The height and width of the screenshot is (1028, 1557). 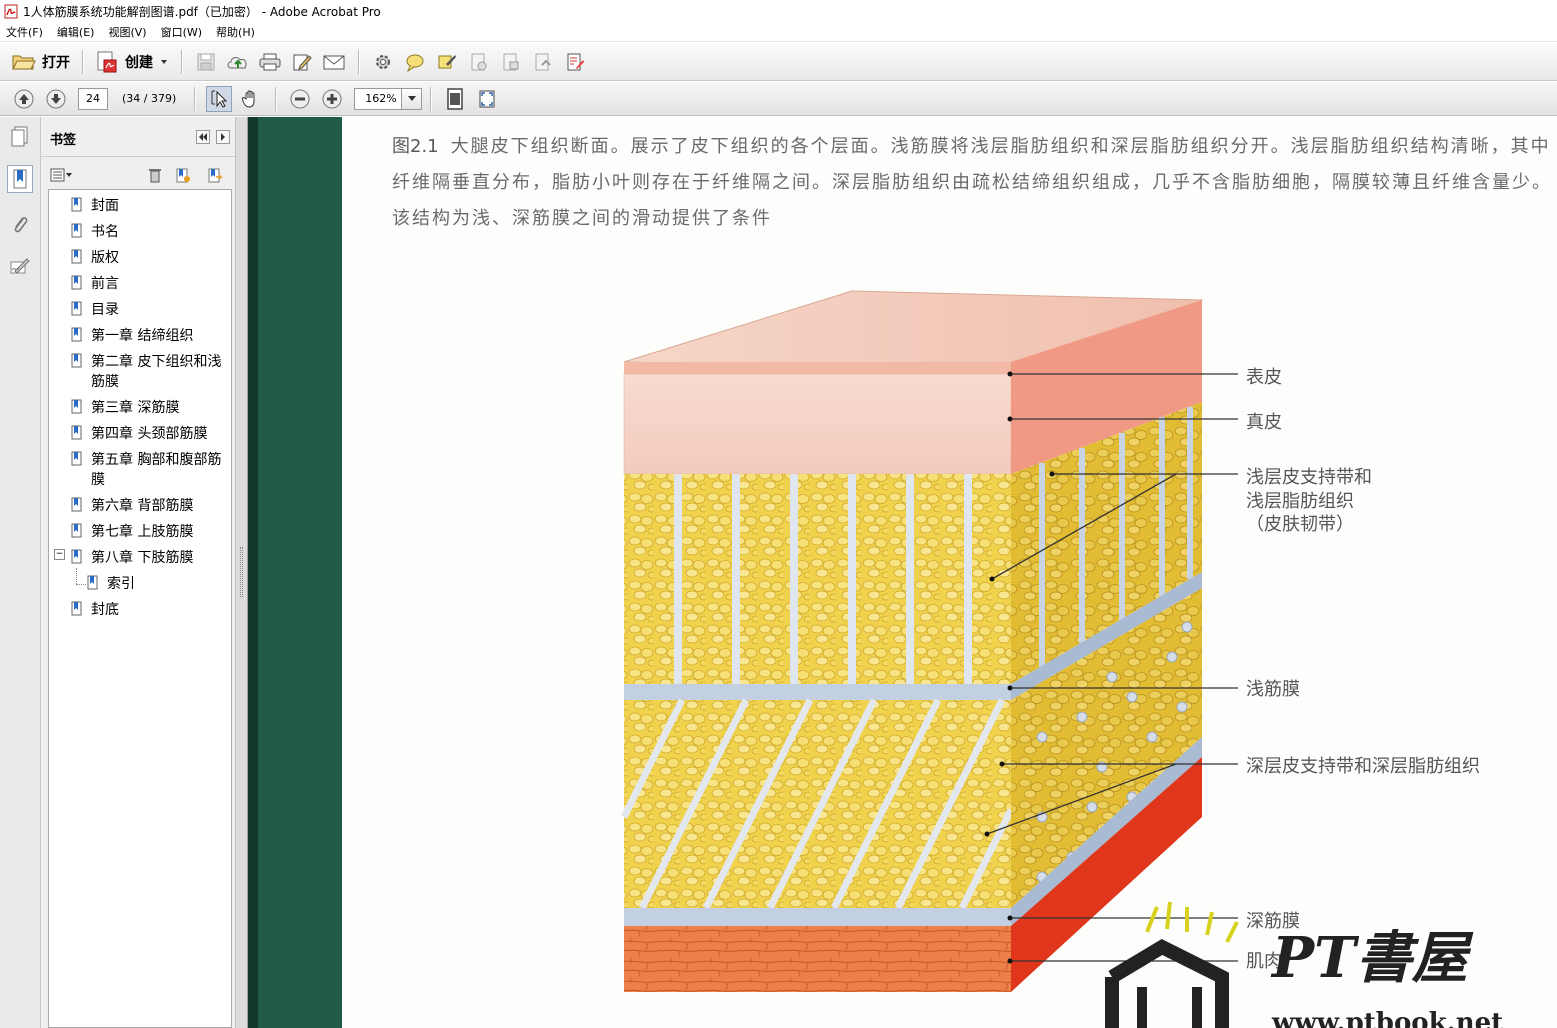 I want to click on list-options-icon, so click(x=61, y=175).